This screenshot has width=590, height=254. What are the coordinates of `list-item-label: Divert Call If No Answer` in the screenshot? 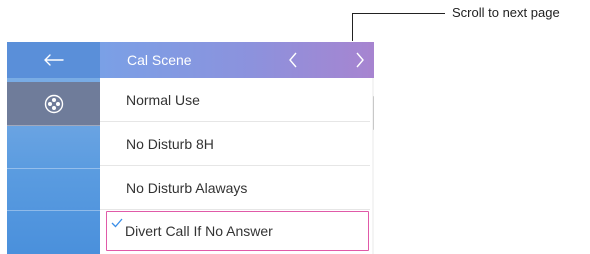 It's located at (199, 231).